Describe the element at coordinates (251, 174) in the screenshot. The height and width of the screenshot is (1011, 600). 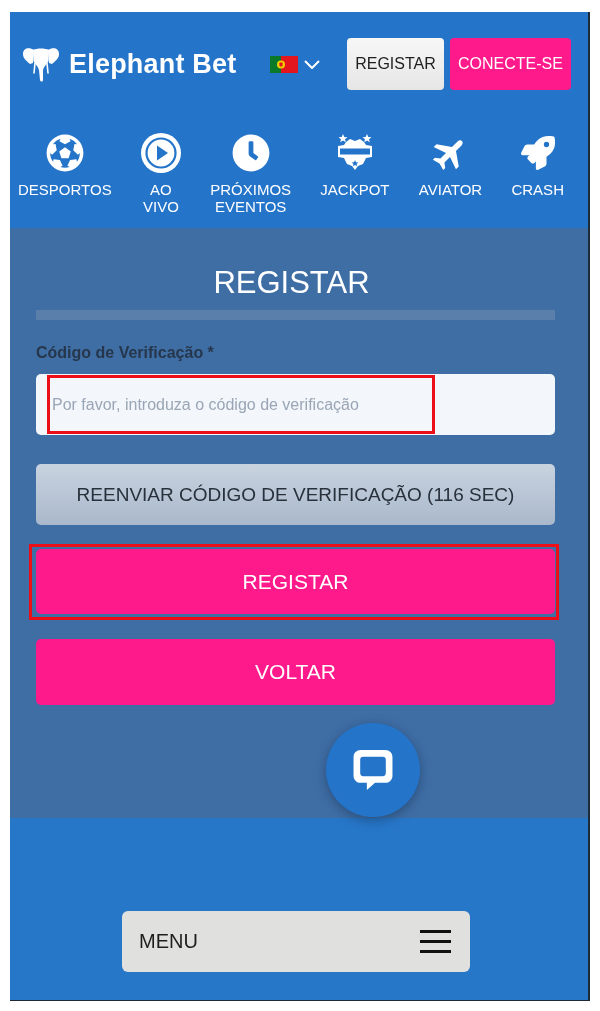
I see `nav-item: PRÓXIMOS EVENTOS` at that location.